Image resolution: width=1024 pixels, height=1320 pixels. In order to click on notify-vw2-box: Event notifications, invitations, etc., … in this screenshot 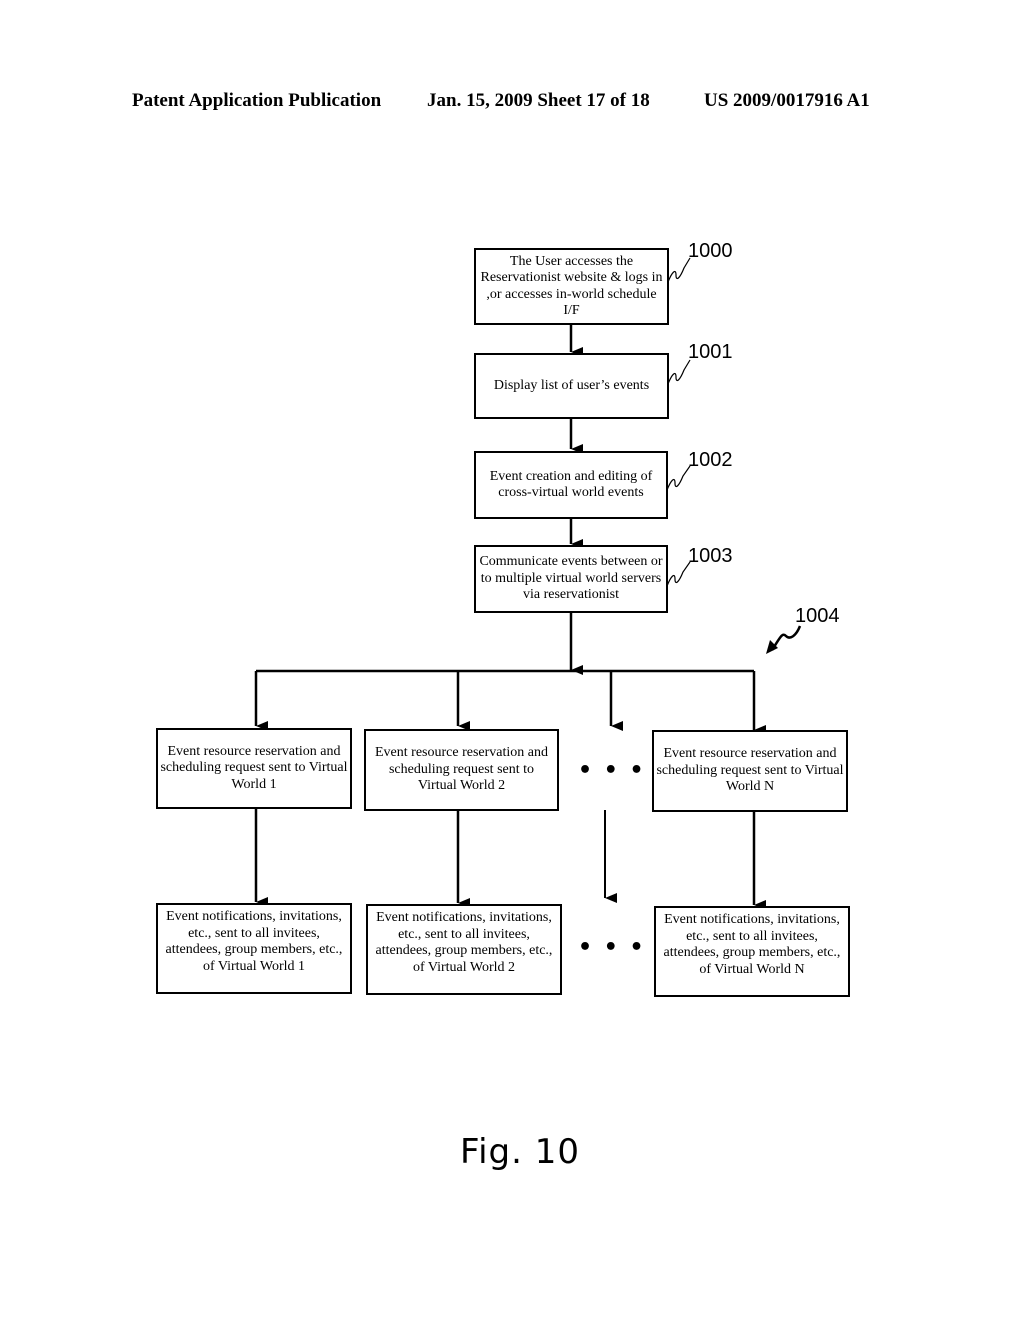, I will do `click(464, 949)`.